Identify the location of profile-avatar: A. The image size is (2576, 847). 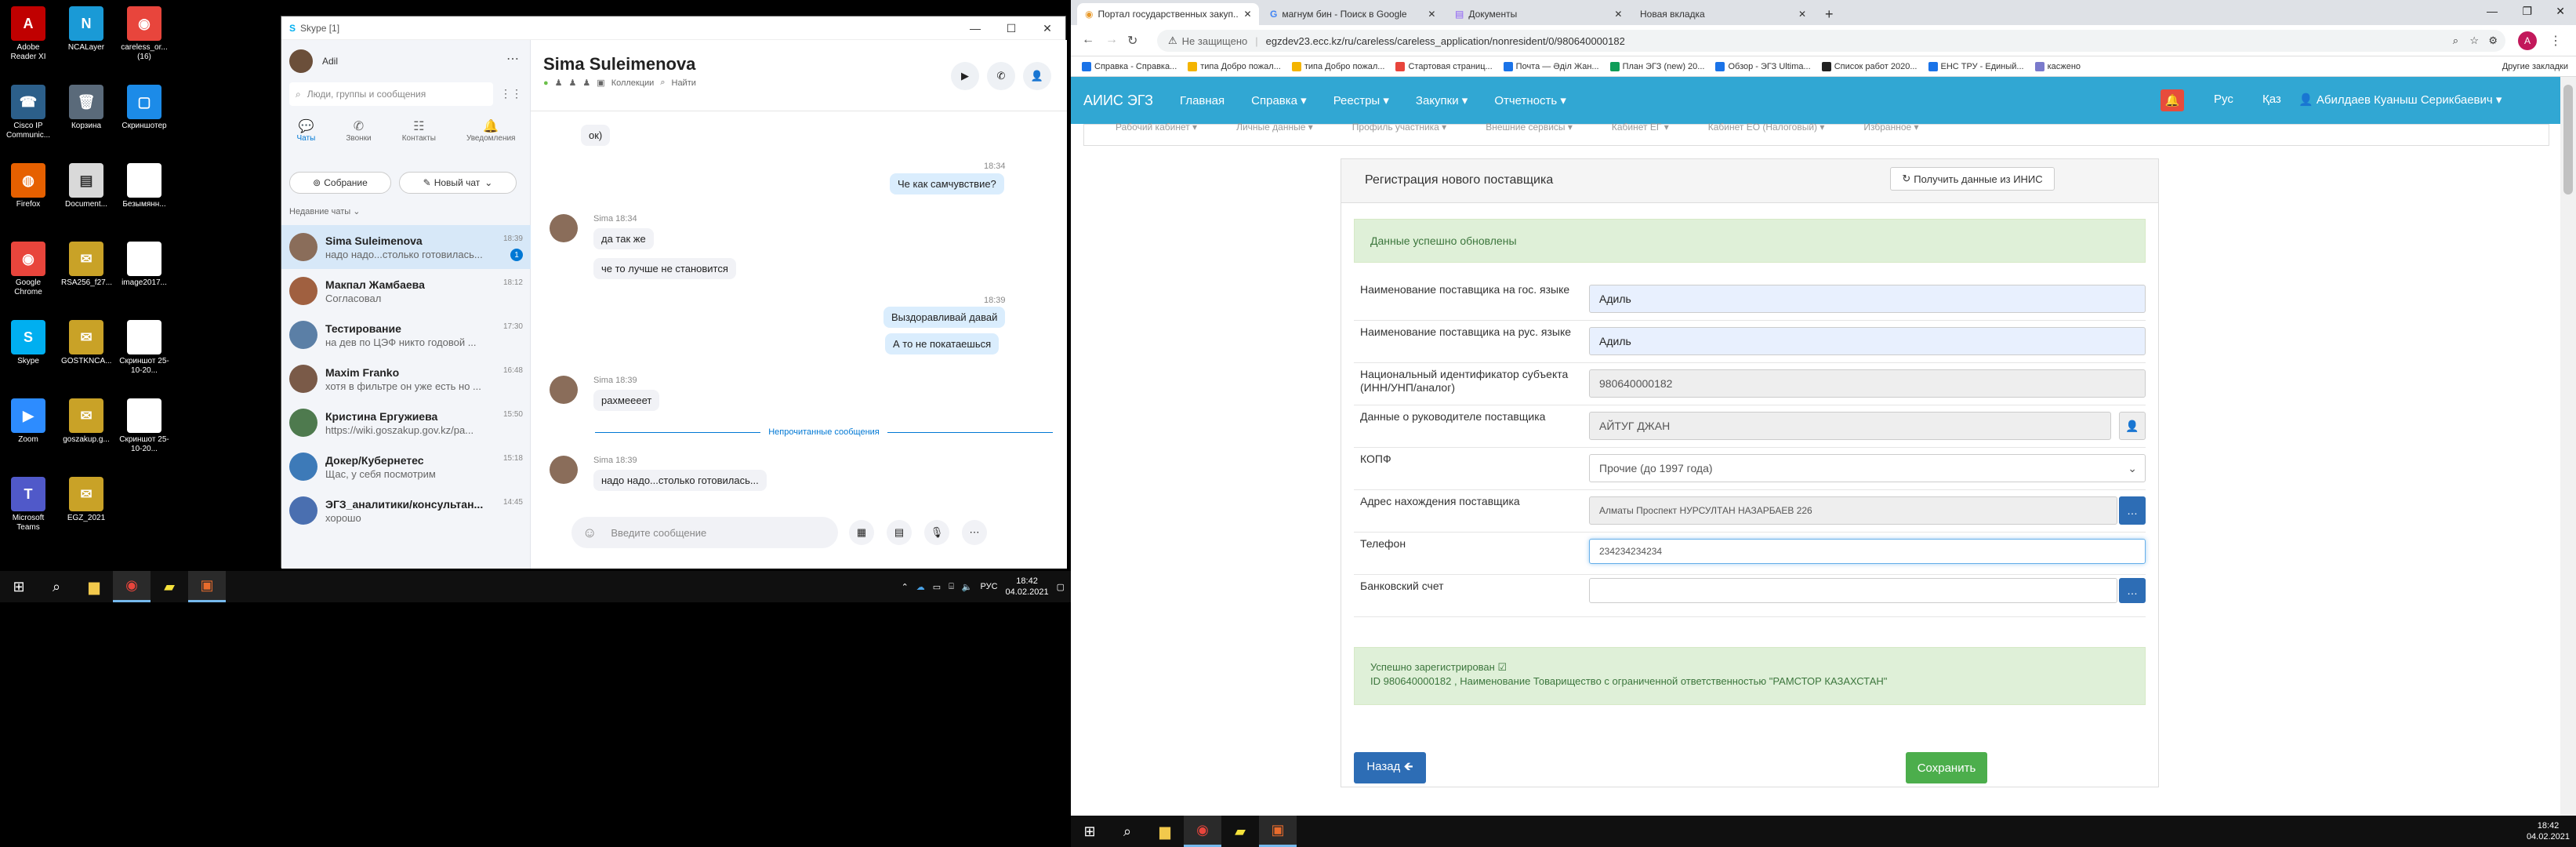
(2527, 40).